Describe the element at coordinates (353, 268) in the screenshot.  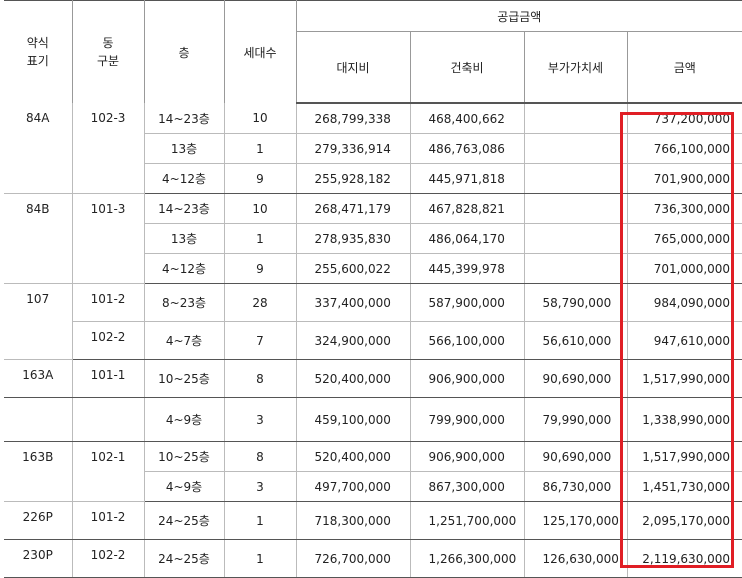
I see `cell-land: 255,600,022` at that location.